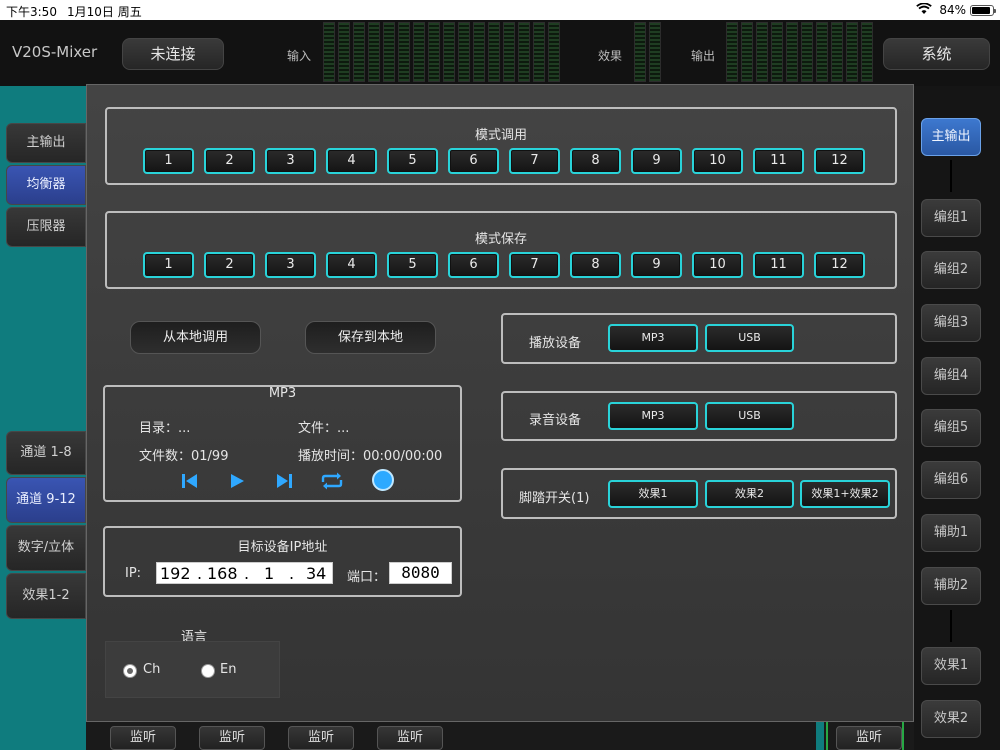  What do you see at coordinates (534, 161) in the screenshot?
I see `recall-preset-7-button: 7` at bounding box center [534, 161].